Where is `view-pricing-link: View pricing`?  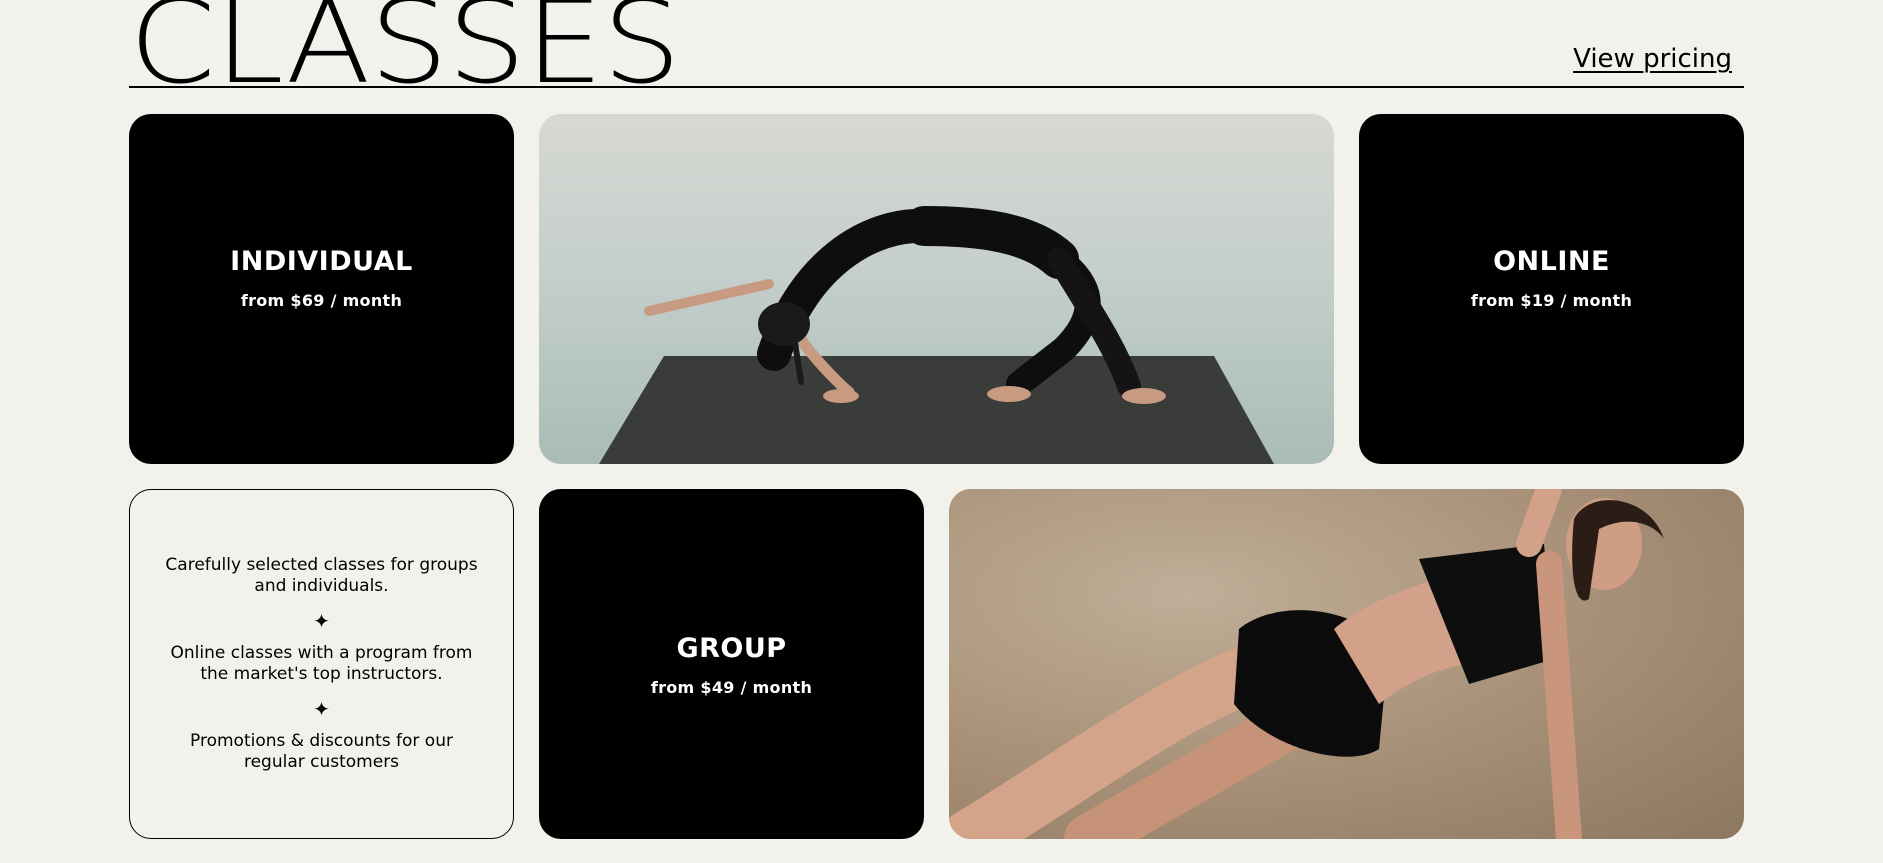
view-pricing-link: View pricing is located at coordinates (1652, 59).